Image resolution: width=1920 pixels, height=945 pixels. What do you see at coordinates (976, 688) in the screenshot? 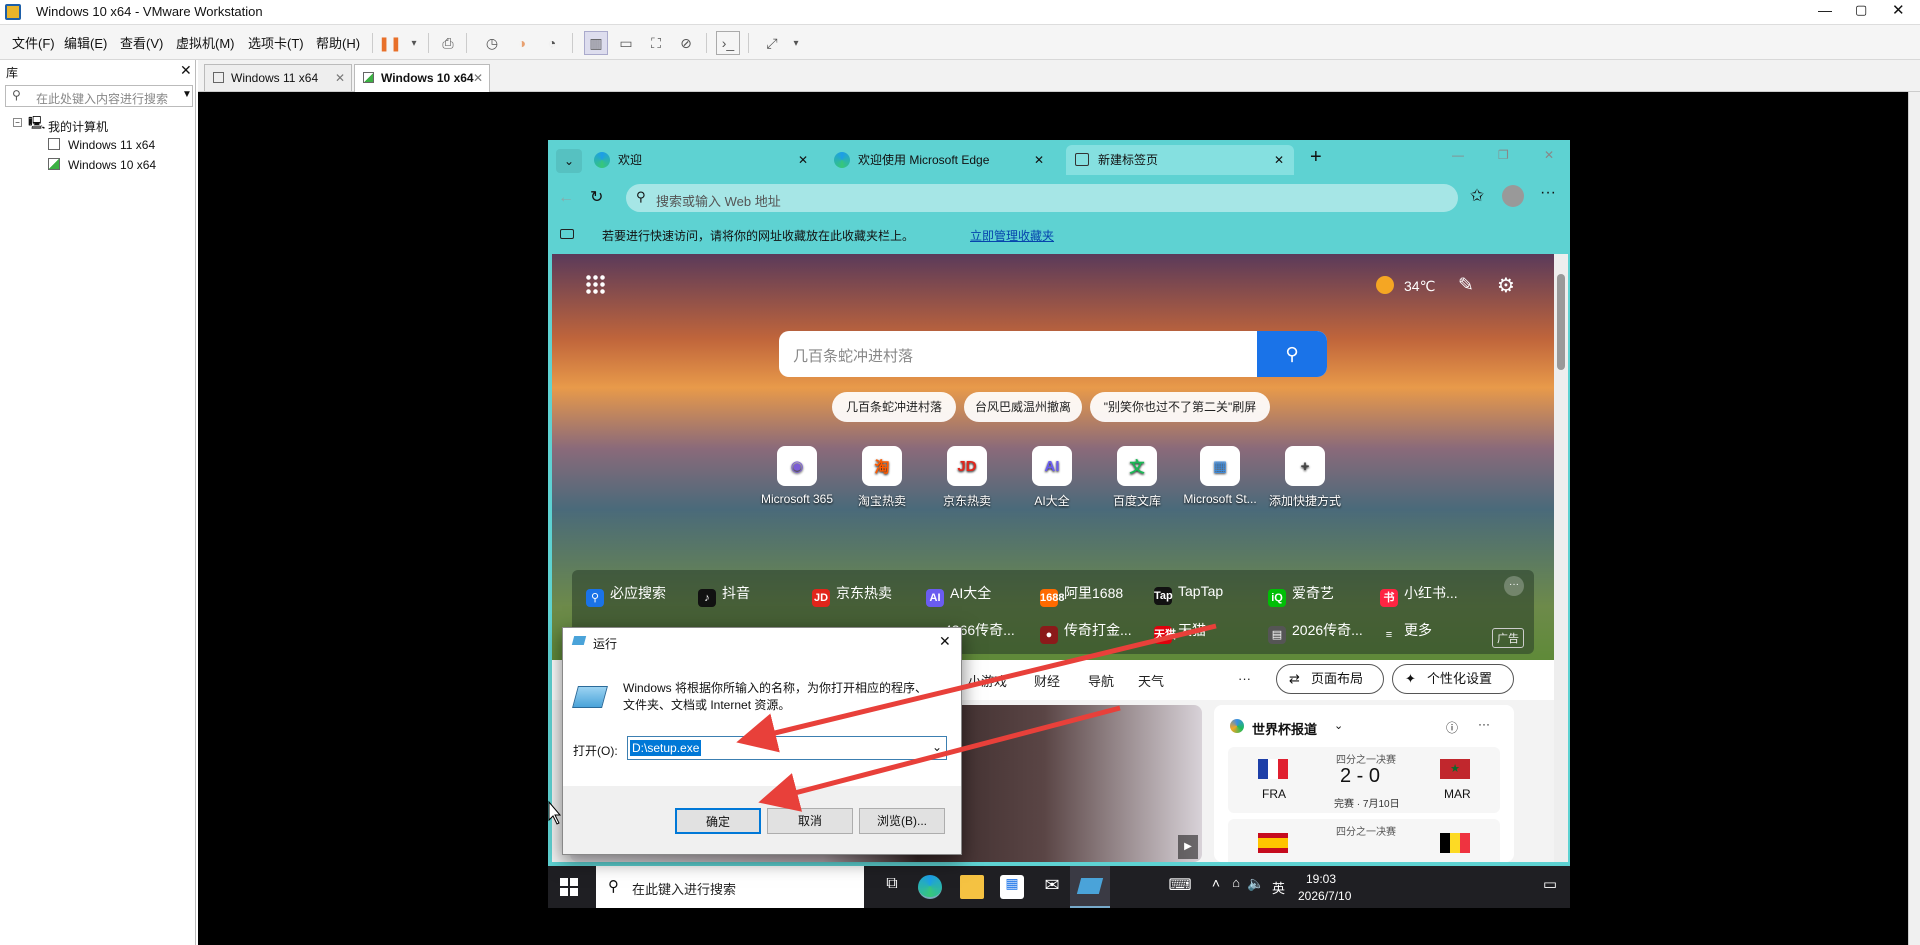
I see `annotation-arrow` at bounding box center [976, 688].